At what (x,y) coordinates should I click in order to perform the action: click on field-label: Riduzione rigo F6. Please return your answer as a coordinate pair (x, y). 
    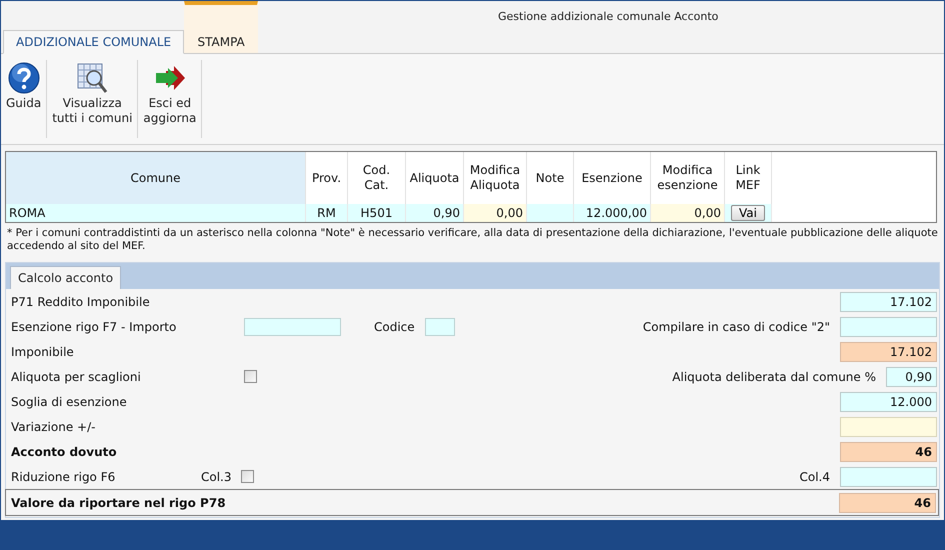
    Looking at the image, I should click on (63, 477).